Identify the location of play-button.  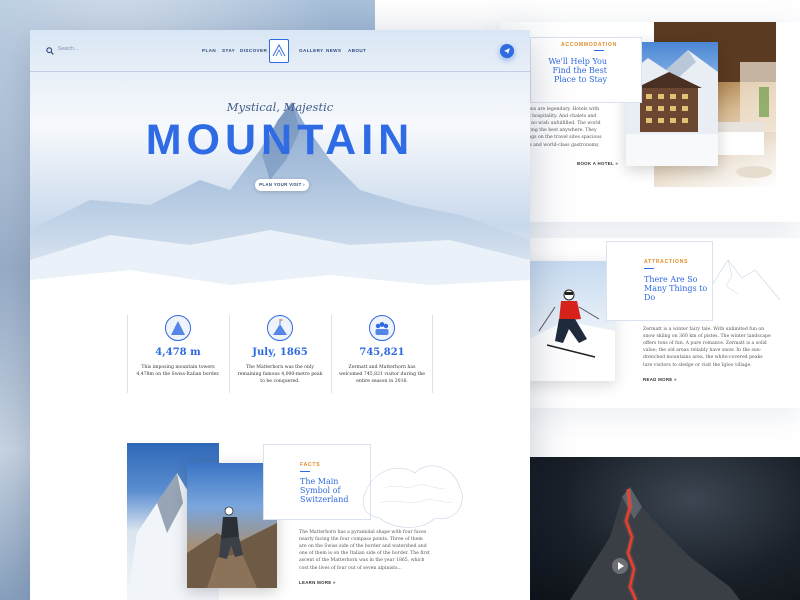
(620, 566).